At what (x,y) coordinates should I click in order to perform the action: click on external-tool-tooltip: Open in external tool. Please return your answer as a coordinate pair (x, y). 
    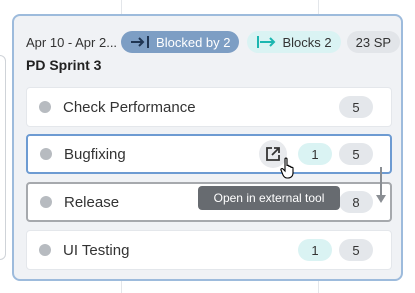
    Looking at the image, I should click on (269, 198).